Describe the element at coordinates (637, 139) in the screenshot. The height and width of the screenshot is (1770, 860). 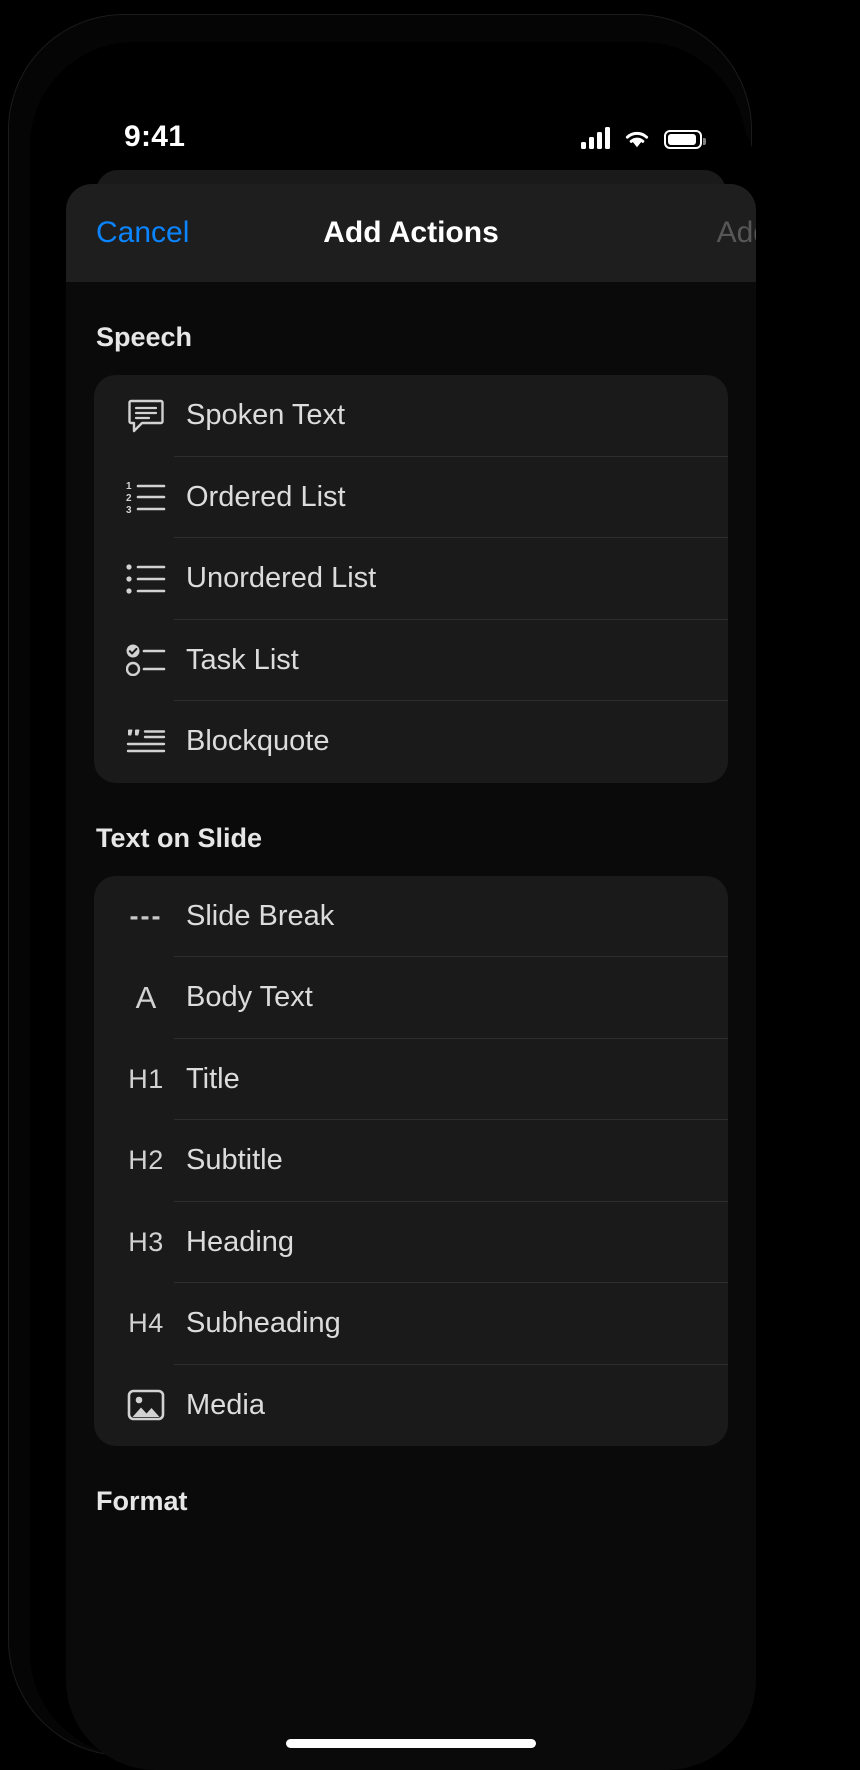
I see `wifi-icon` at that location.